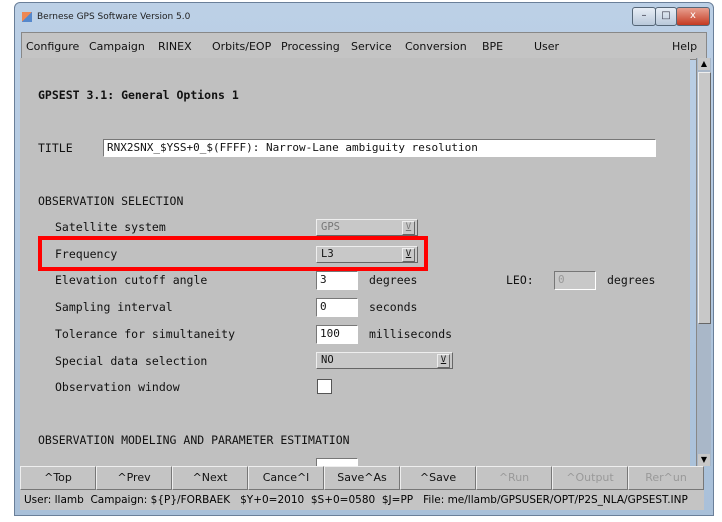 Image resolution: width=722 pixels, height=522 pixels. I want to click on scroll-up-icon: ▲, so click(704, 64).